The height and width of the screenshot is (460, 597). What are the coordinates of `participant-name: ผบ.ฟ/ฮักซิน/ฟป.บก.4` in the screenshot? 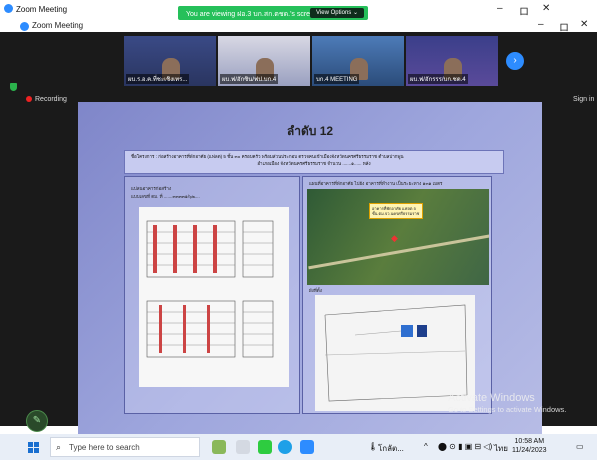 It's located at (249, 79).